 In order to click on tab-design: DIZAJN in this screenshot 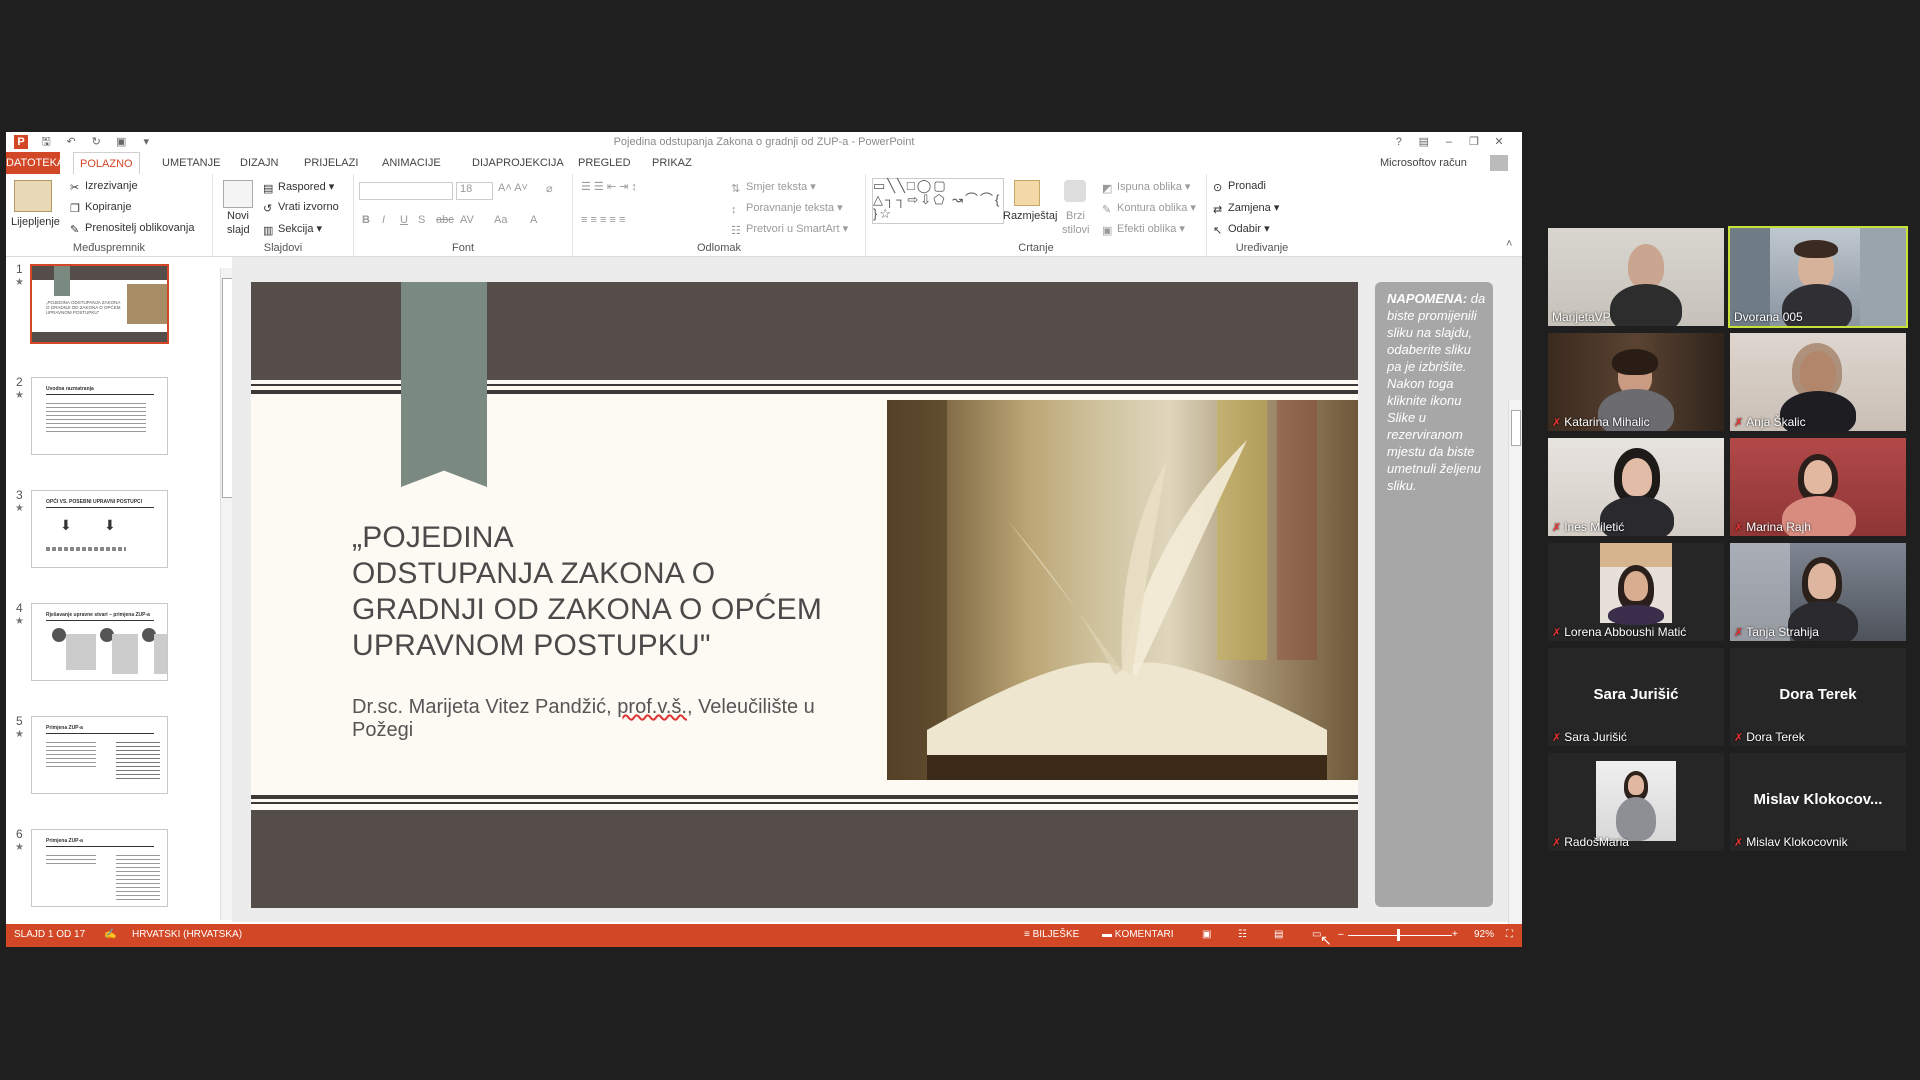, I will do `click(259, 163)`.